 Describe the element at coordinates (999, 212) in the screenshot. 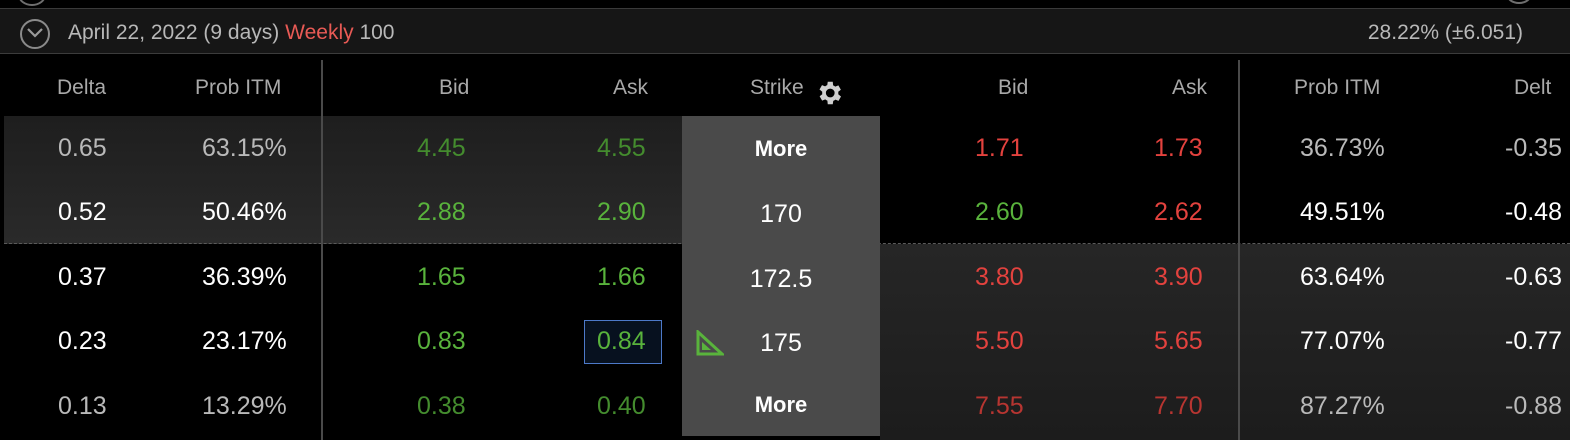

I see `put-bid: 2.60` at that location.